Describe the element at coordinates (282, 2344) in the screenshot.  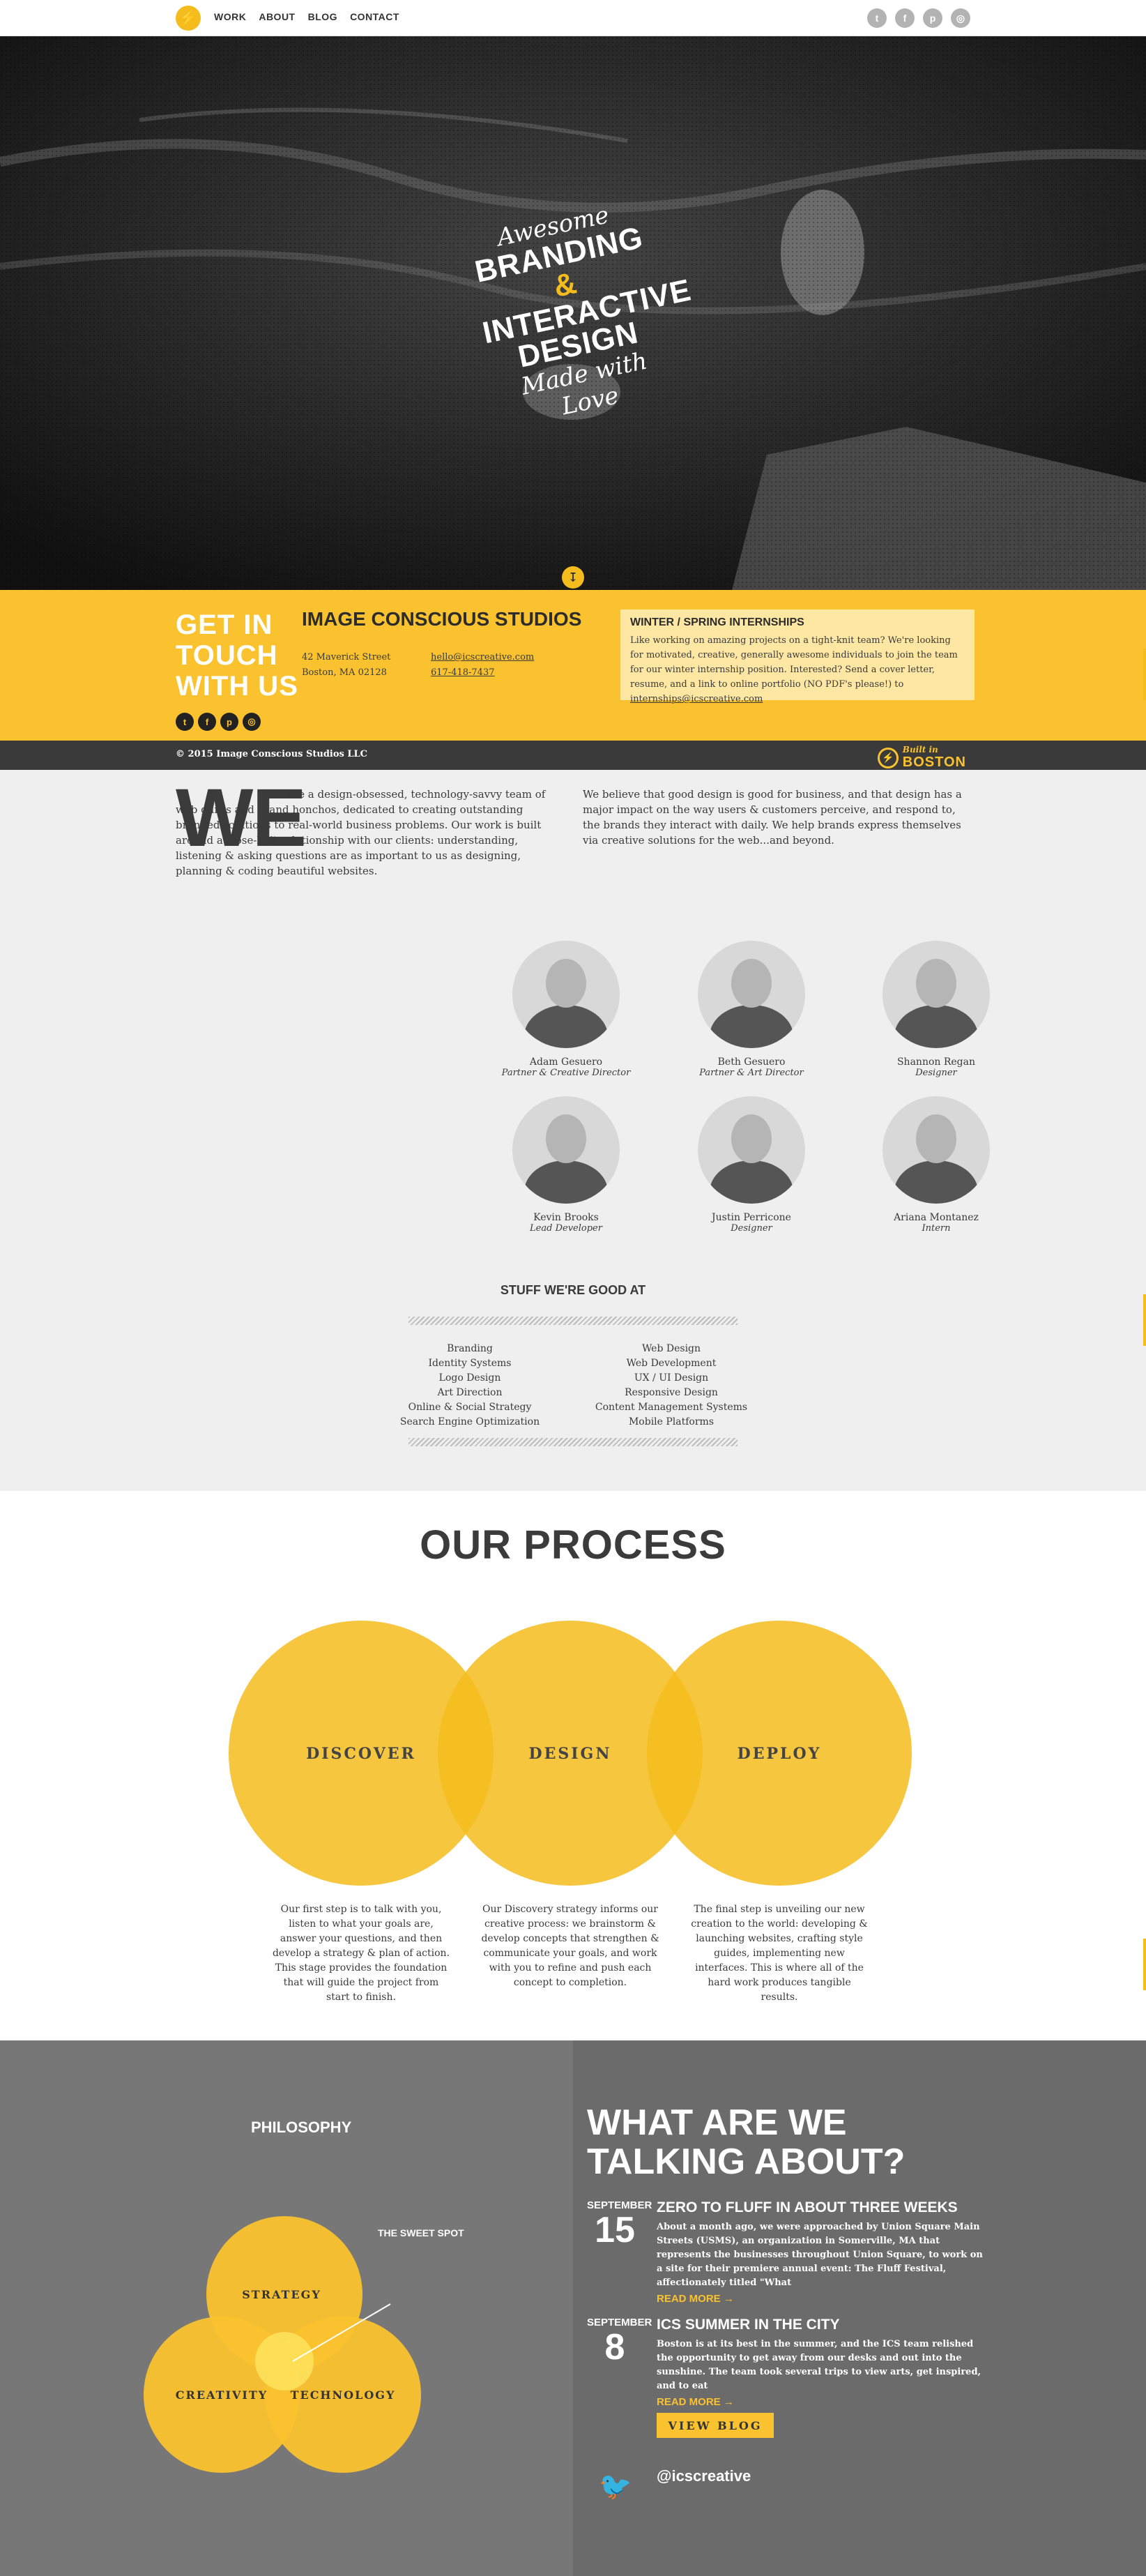
I see `philosophy-venn-diagram: STRATEGY CREATIVITY TECHNOLOGY` at that location.